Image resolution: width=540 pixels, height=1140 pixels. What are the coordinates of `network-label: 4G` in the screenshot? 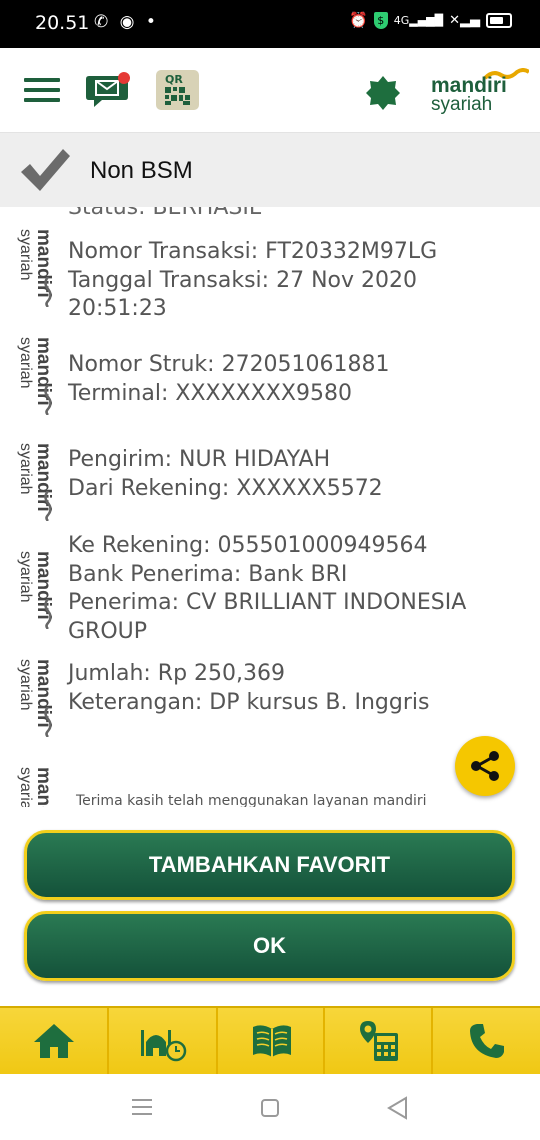 It's located at (401, 20).